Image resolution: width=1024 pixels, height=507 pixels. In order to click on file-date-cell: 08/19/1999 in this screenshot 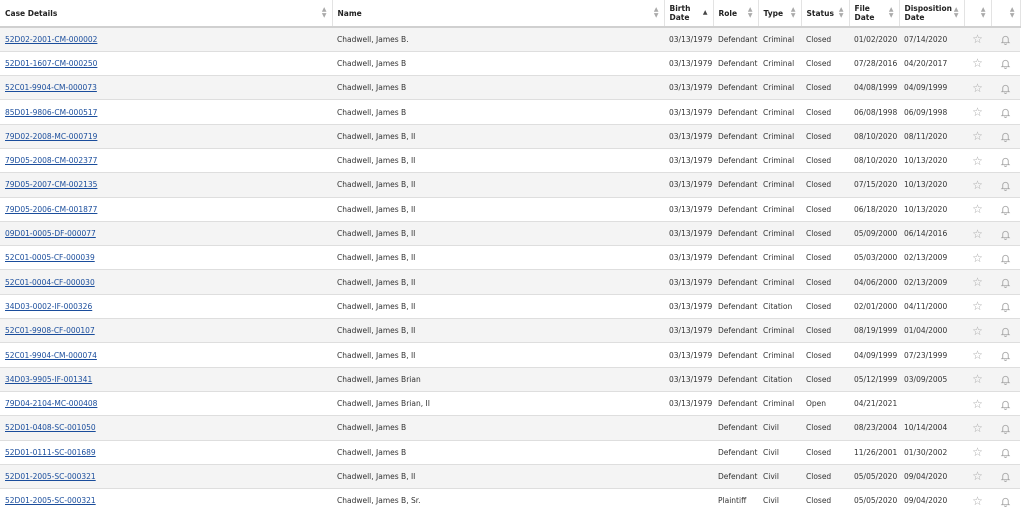, I will do `click(874, 331)`.